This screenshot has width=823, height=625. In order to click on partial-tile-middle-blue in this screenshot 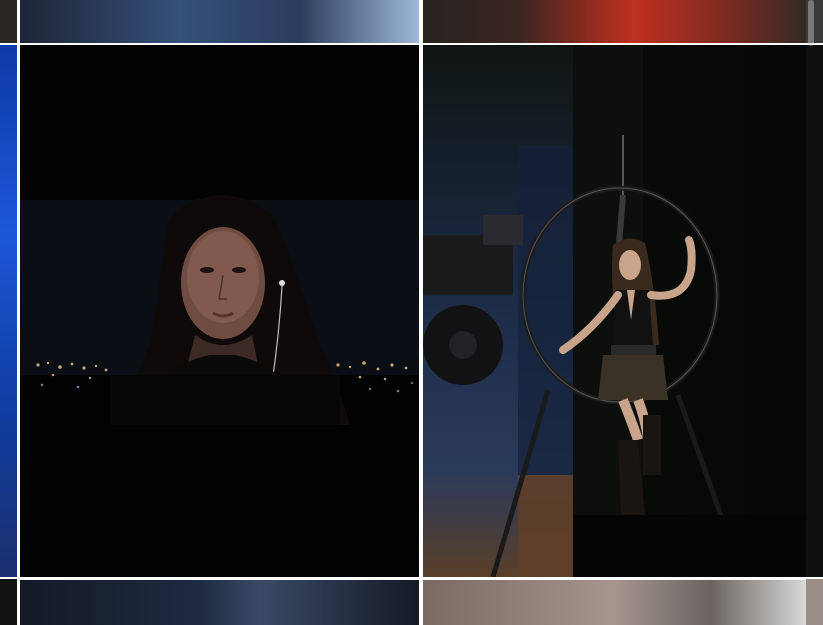, I will do `click(8, 311)`.